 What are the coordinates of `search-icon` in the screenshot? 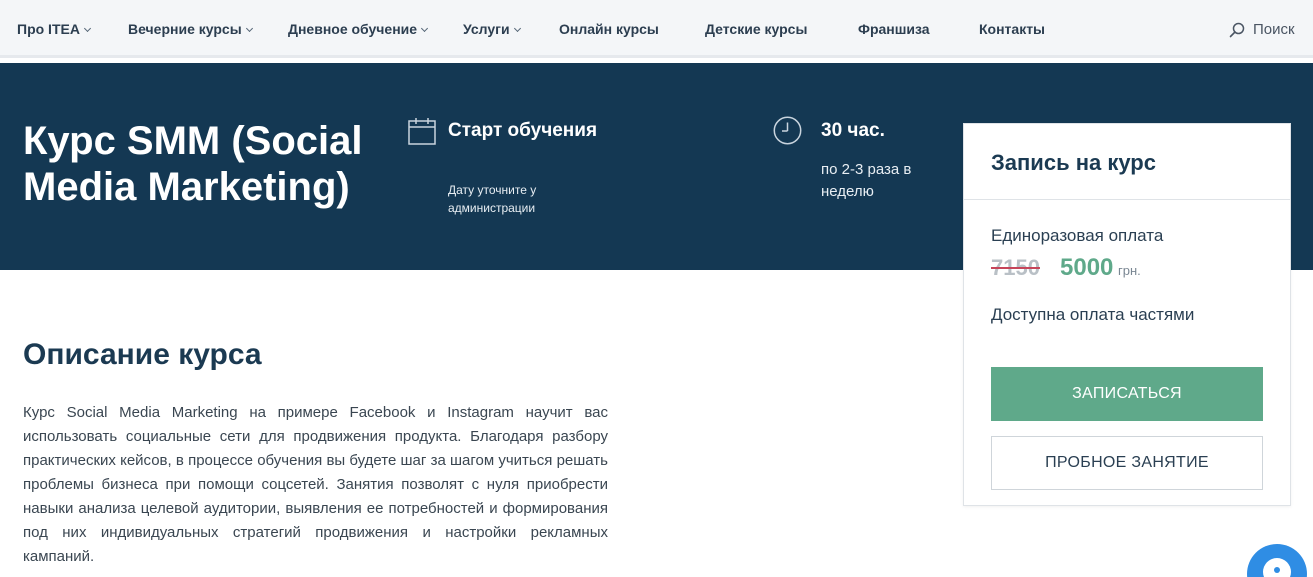 It's located at (1237, 29).